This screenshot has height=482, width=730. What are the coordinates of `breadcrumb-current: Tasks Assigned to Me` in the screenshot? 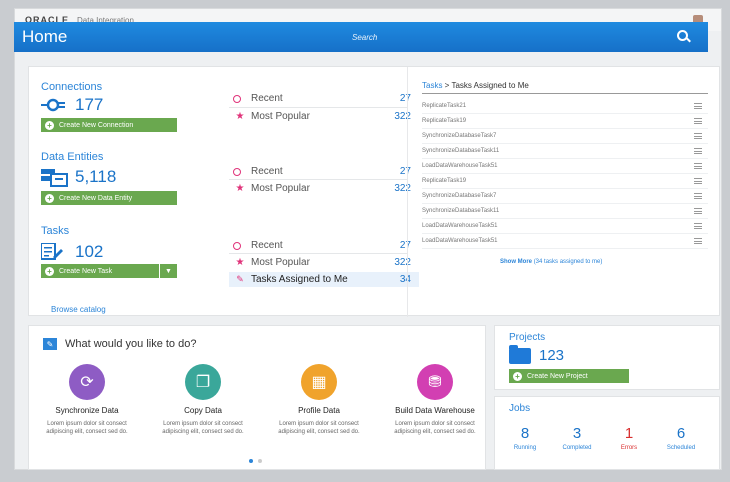 It's located at (490, 85).